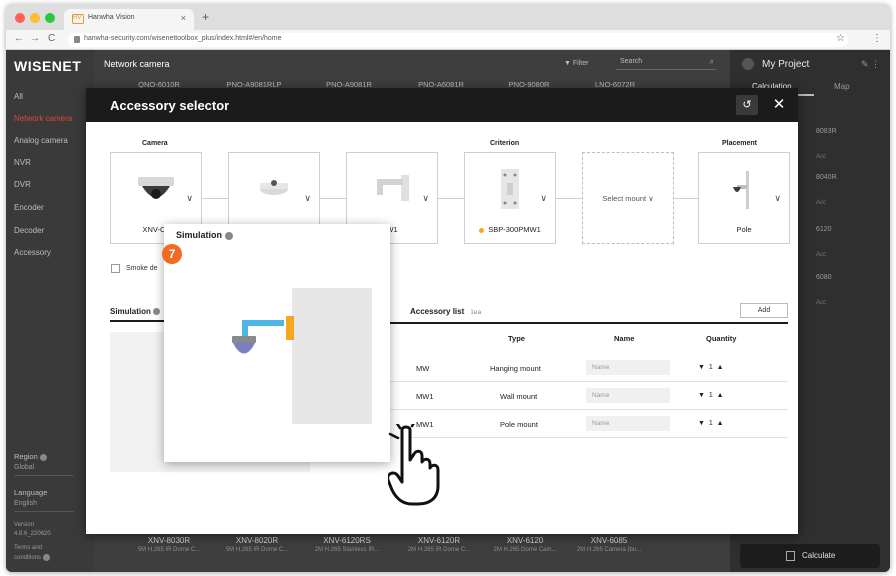 The width and height of the screenshot is (896, 576). Describe the element at coordinates (77, 39) in the screenshot. I see `lock-icon` at that location.